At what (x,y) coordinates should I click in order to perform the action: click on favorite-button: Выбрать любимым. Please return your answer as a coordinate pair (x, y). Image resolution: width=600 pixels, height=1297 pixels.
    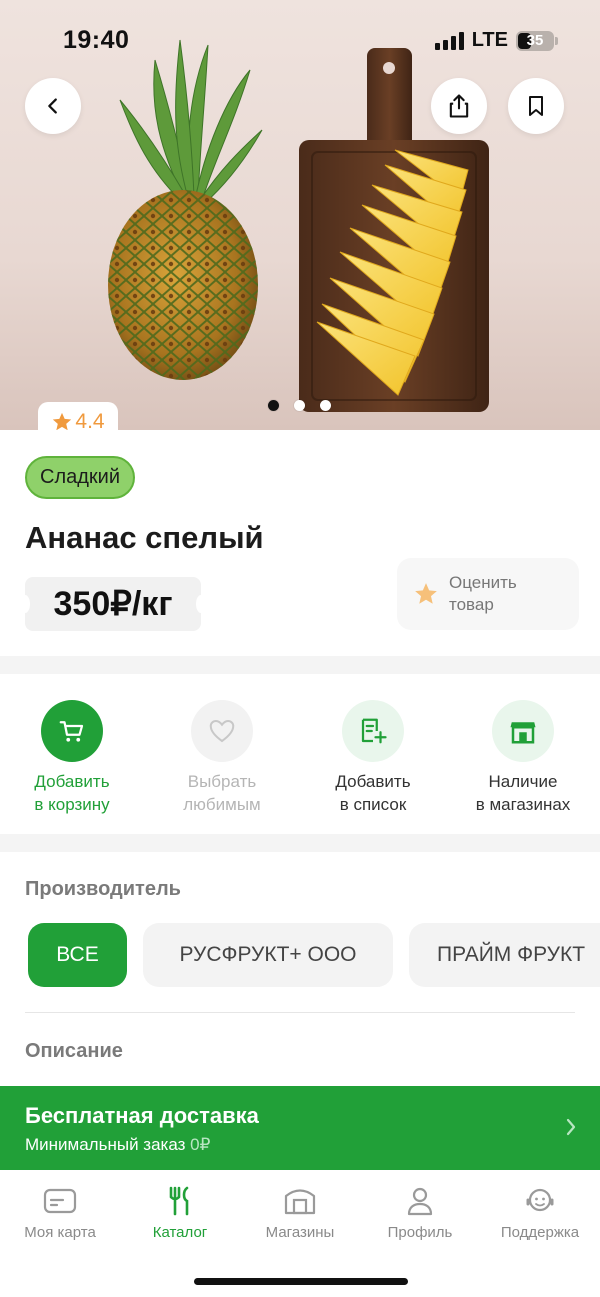
    Looking at the image, I should click on (222, 758).